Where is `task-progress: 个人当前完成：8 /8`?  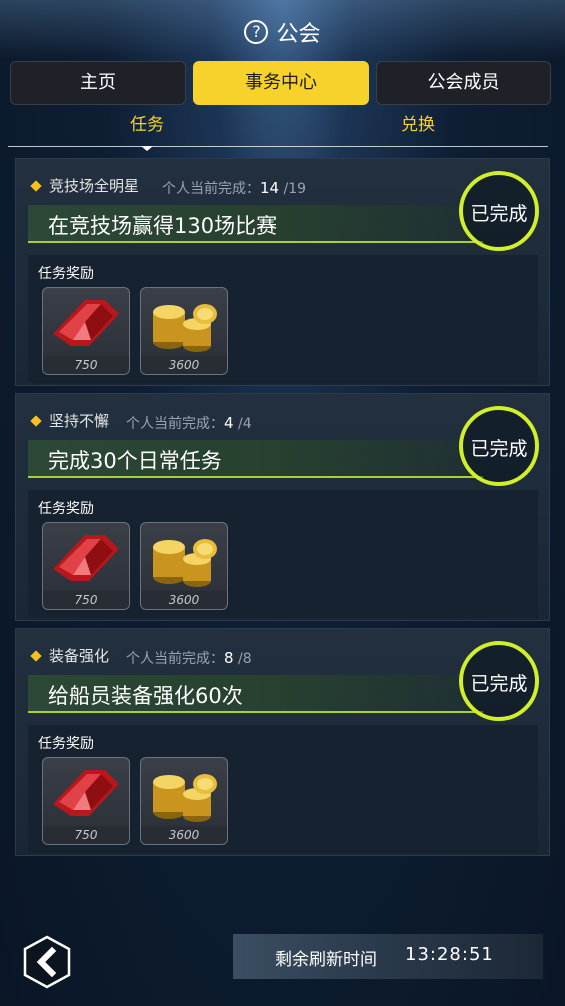
task-progress: 个人当前完成：8 /8 is located at coordinates (189, 658).